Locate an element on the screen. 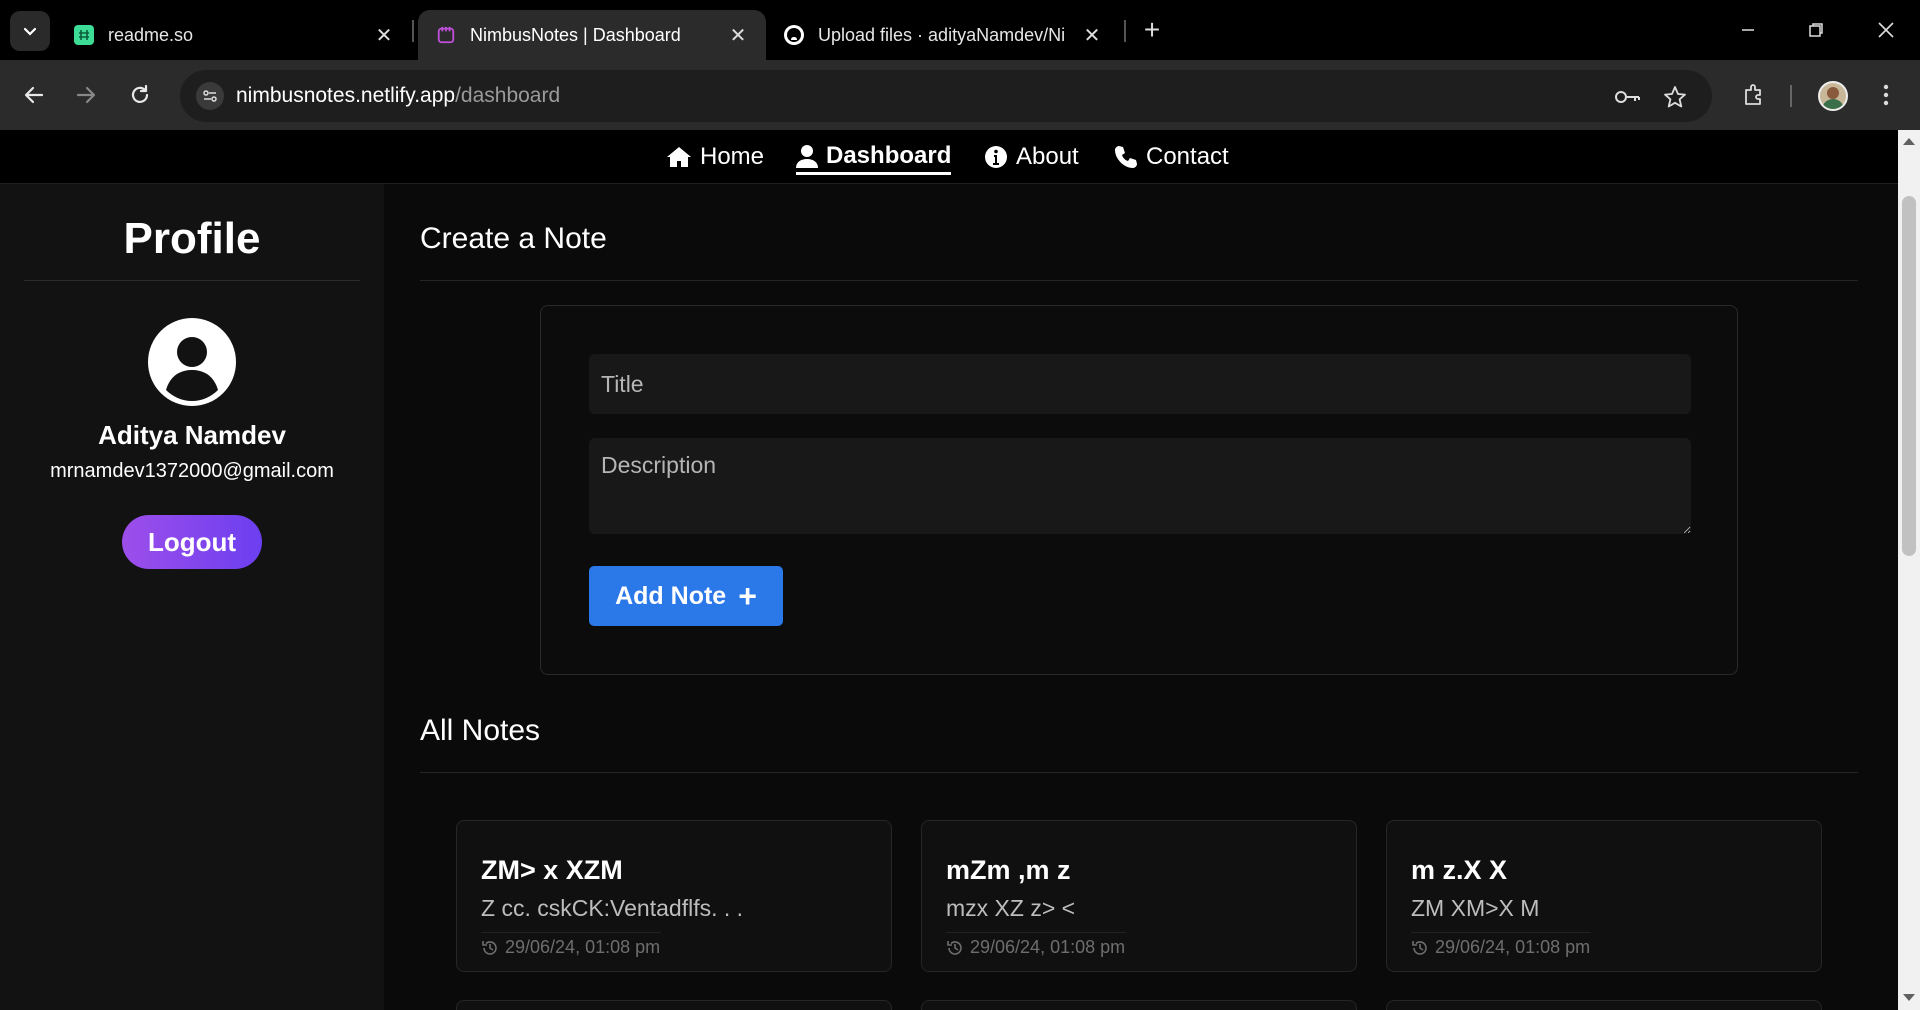  nav-link-home: Home is located at coordinates (715, 157).